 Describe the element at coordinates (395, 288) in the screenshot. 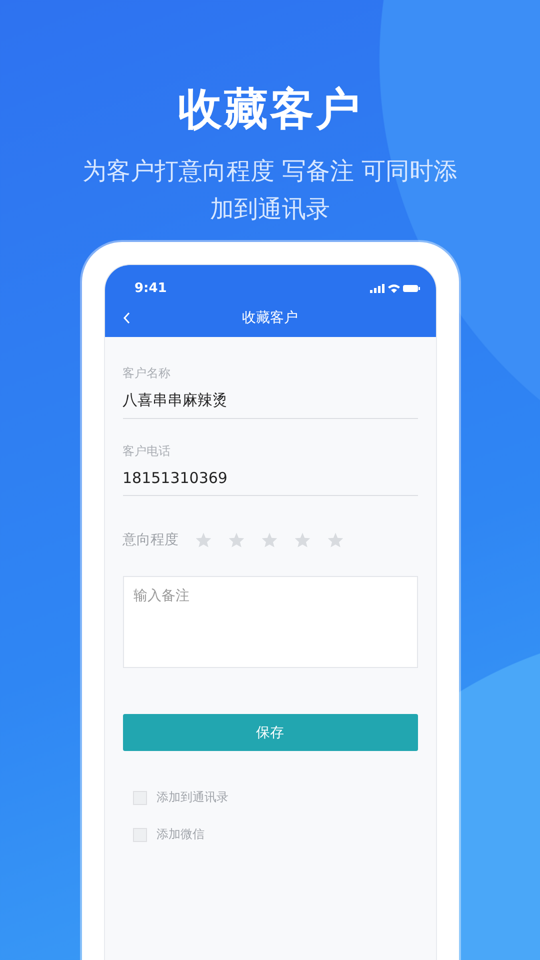

I see `status-icons` at that location.